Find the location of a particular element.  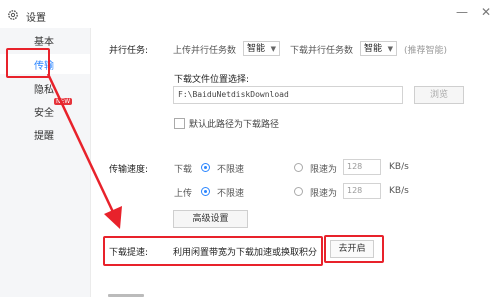

upload-parallel-label: 上传并行任务数 is located at coordinates (205, 51).